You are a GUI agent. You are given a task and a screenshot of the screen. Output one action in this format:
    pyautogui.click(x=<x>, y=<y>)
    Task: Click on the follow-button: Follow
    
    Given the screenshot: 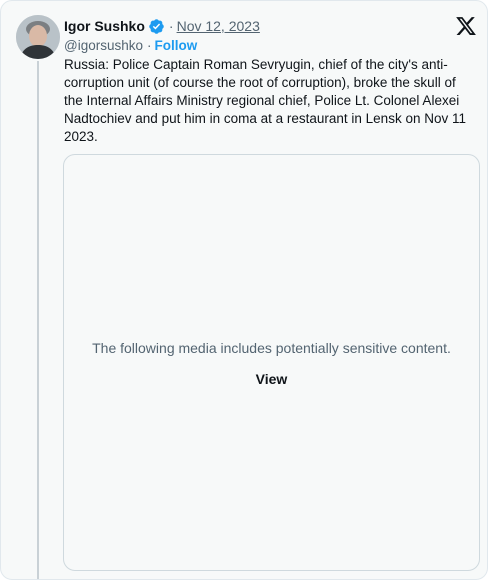 What is the action you would take?
    pyautogui.click(x=176, y=46)
    